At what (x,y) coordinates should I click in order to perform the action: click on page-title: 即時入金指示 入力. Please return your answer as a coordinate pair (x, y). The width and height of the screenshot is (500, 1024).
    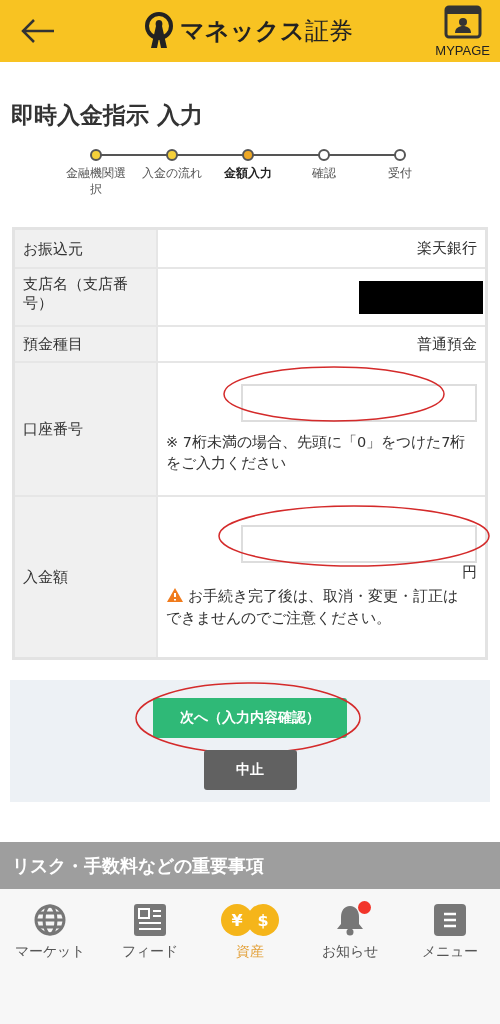
    Looking at the image, I should click on (107, 115).